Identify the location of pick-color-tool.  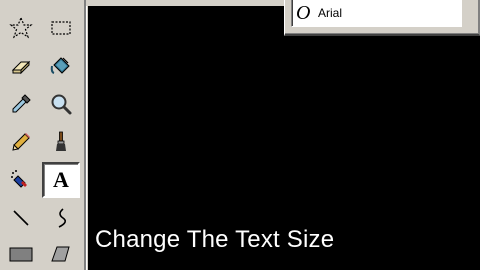
(21, 104).